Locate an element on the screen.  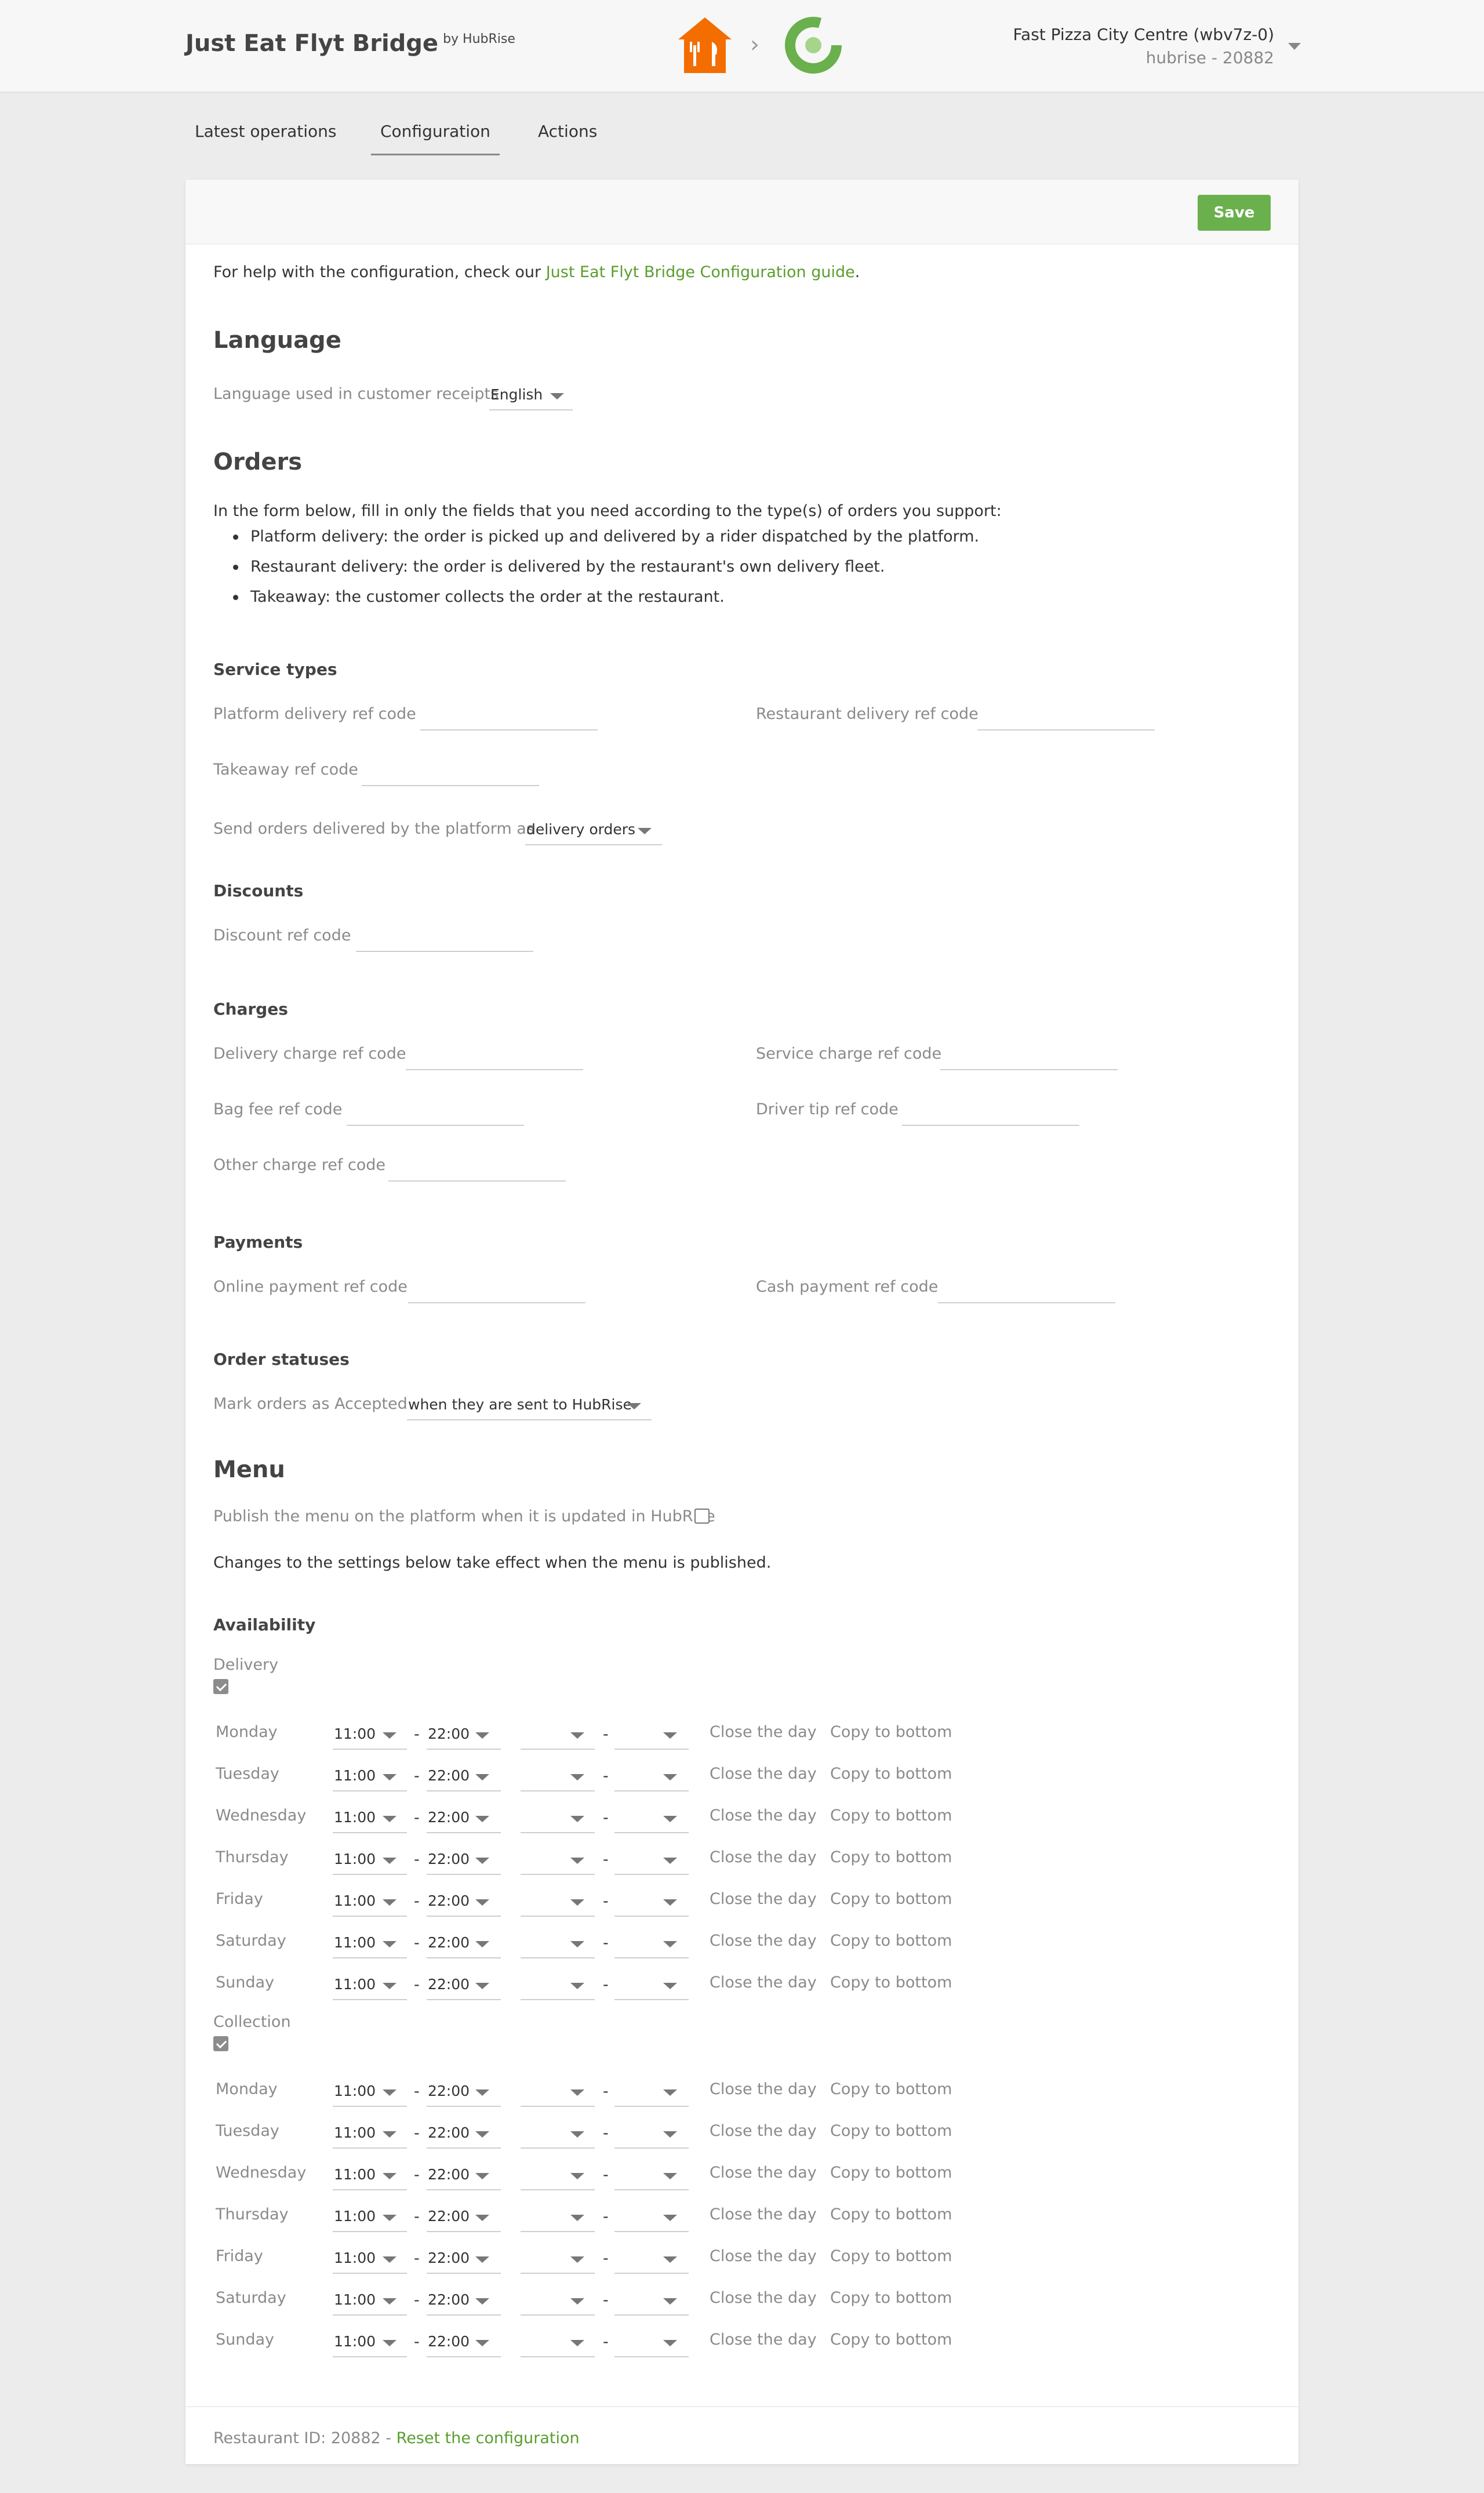
online-payment-ref-input is located at coordinates (497, 1302).